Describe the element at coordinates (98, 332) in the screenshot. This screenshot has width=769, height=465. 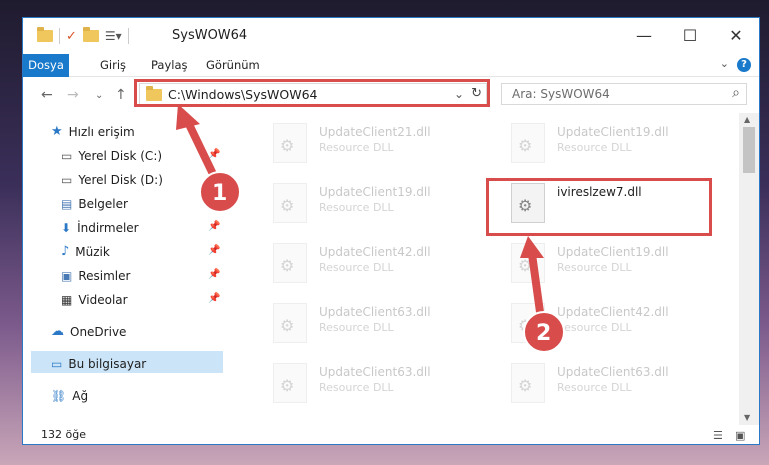
I see `sidebar-item-label: OneDrive` at that location.